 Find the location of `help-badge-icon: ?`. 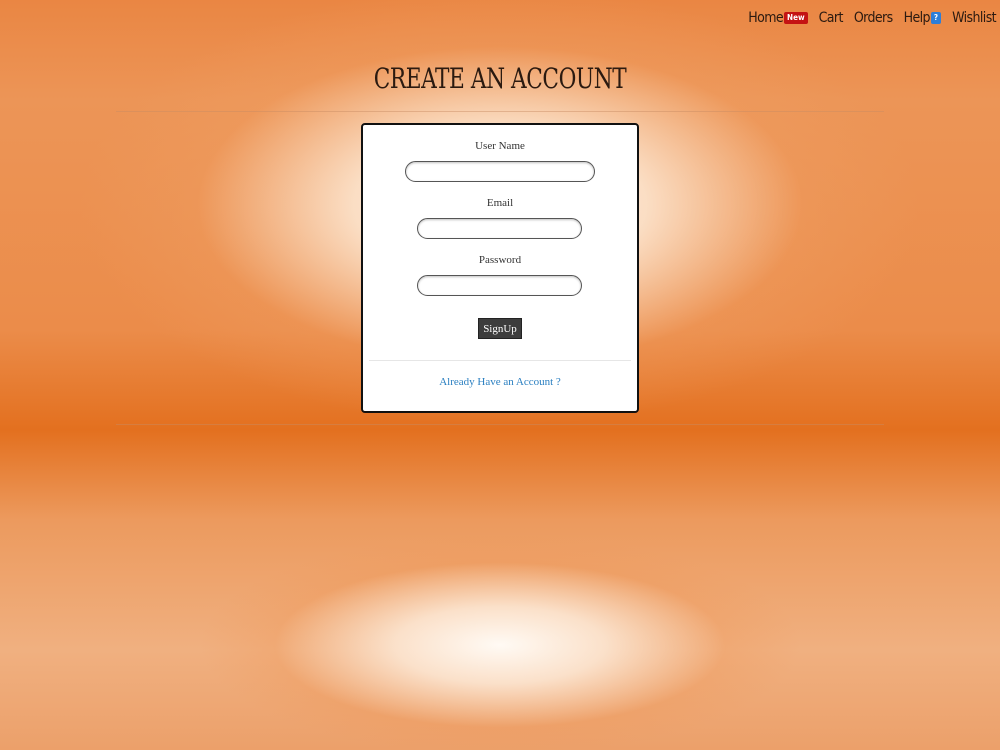

help-badge-icon: ? is located at coordinates (936, 18).